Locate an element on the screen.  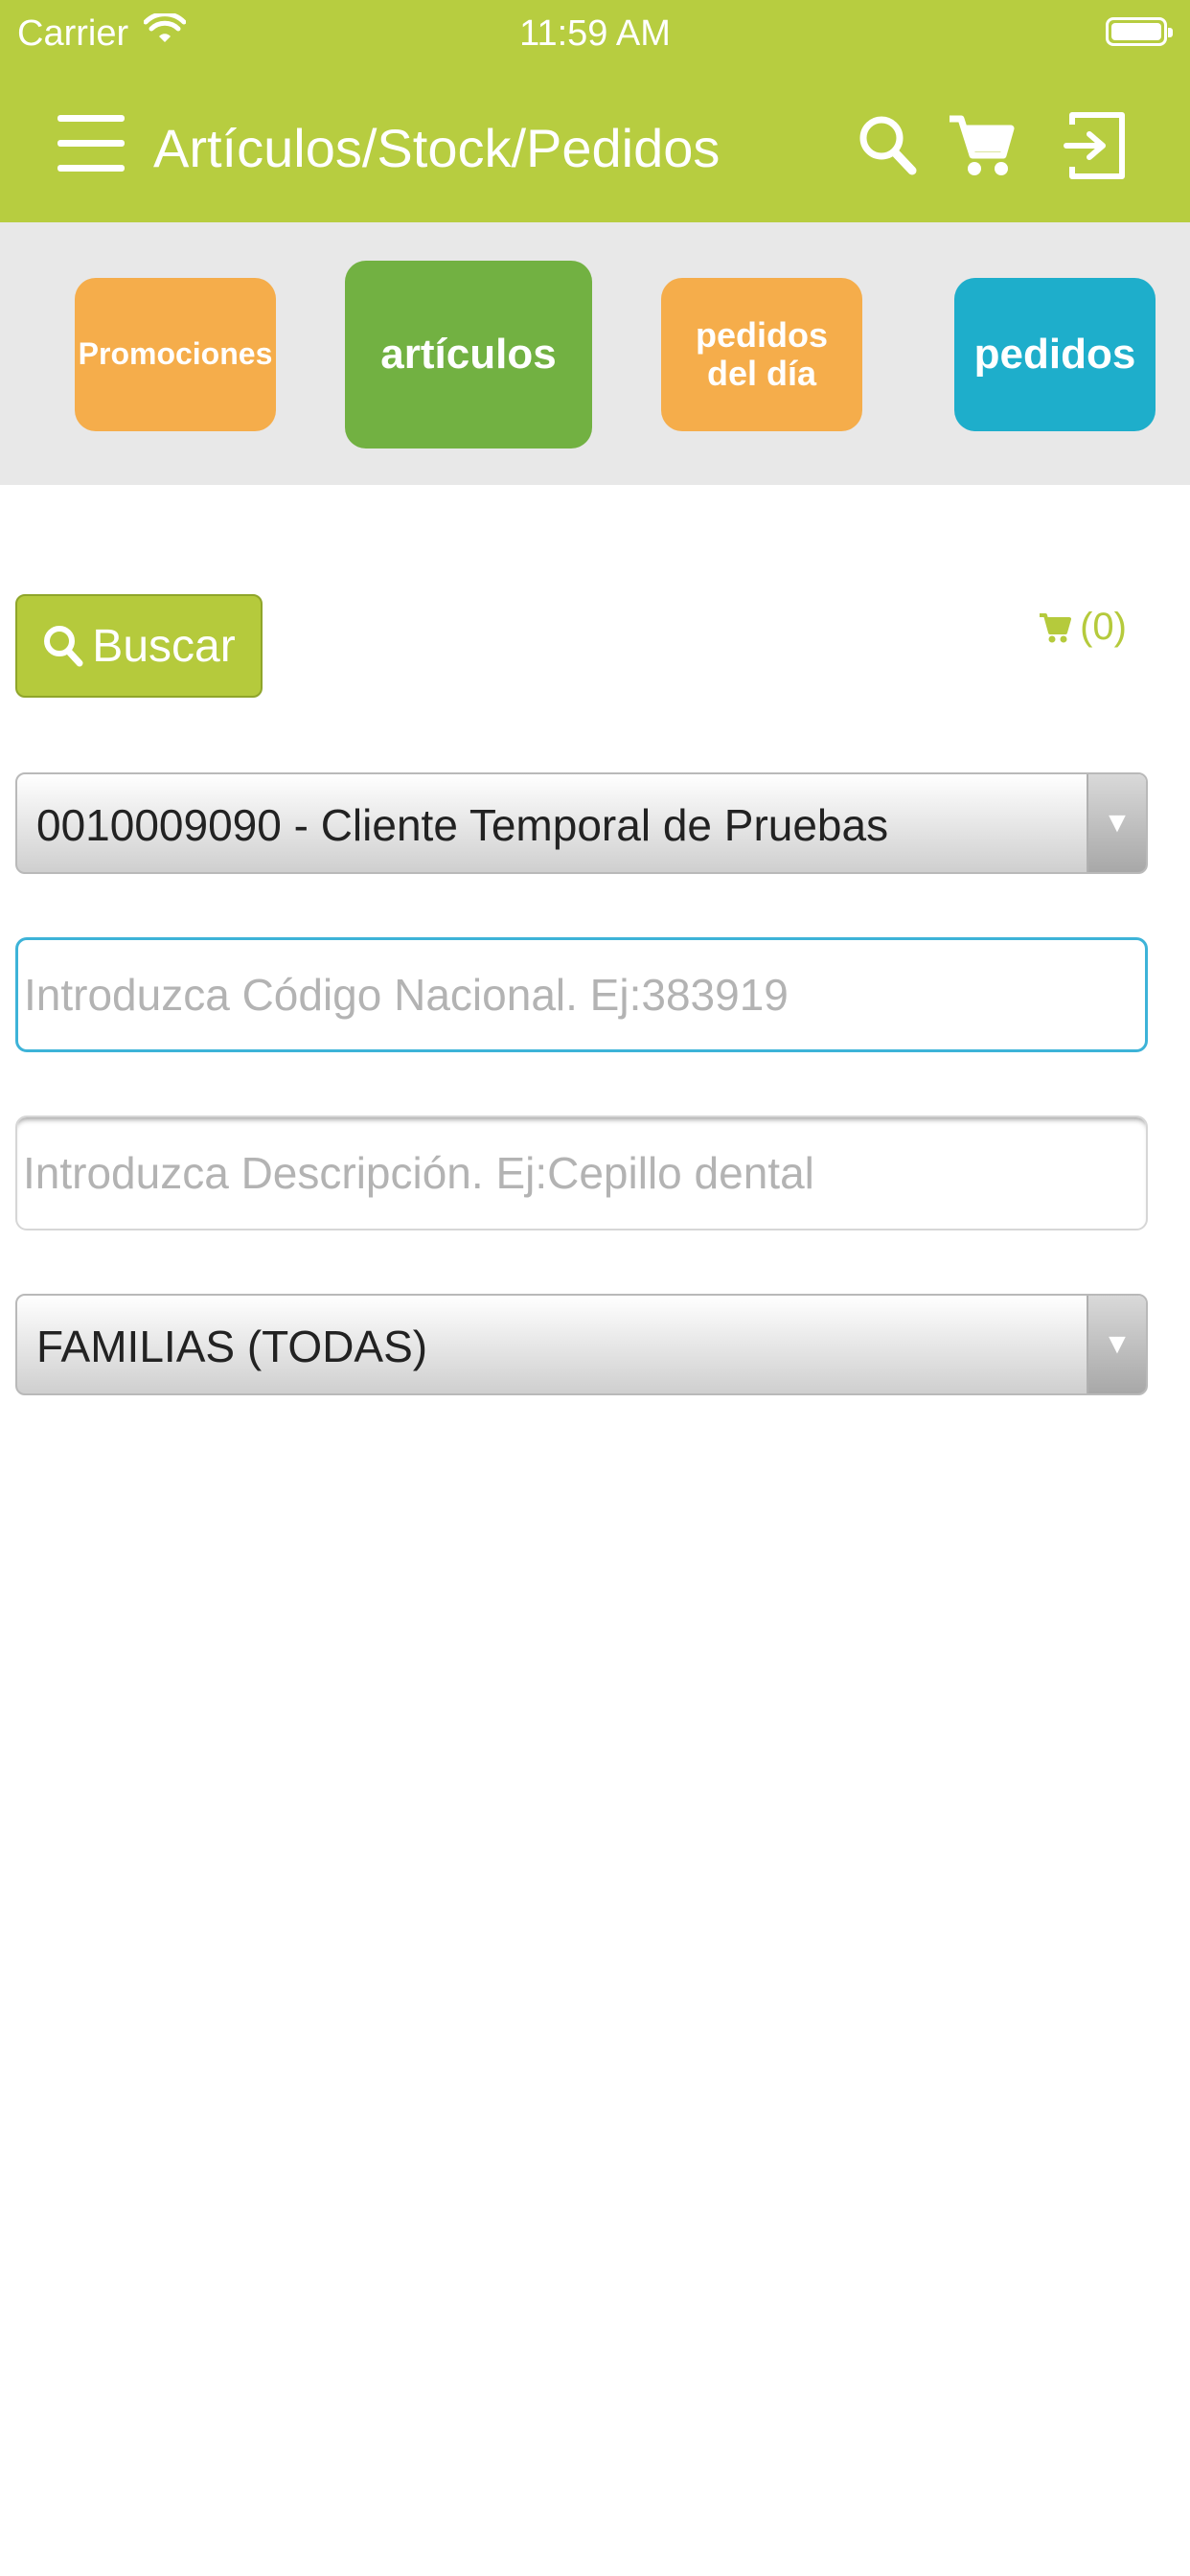
tile-promociones: Promociones is located at coordinates (175, 354).